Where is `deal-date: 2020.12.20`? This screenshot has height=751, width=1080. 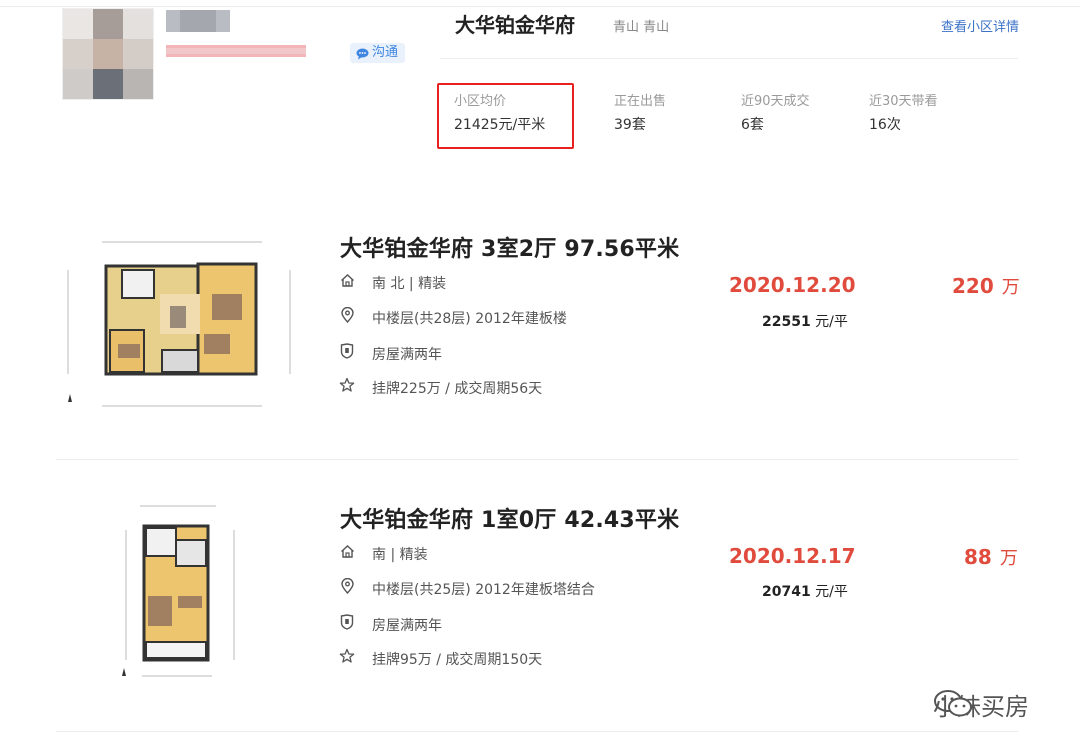 deal-date: 2020.12.20 is located at coordinates (792, 285).